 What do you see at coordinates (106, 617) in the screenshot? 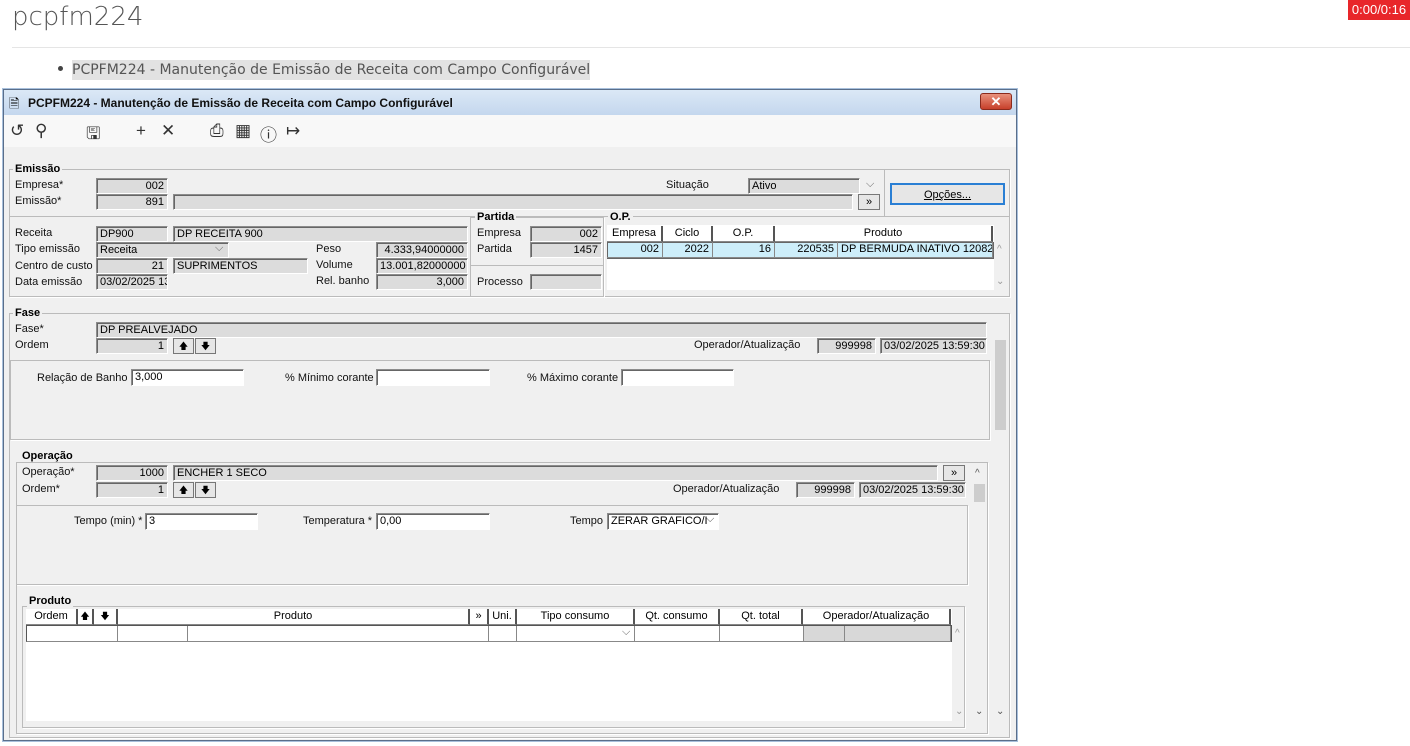
I see `produto-header-down: 🡇` at bounding box center [106, 617].